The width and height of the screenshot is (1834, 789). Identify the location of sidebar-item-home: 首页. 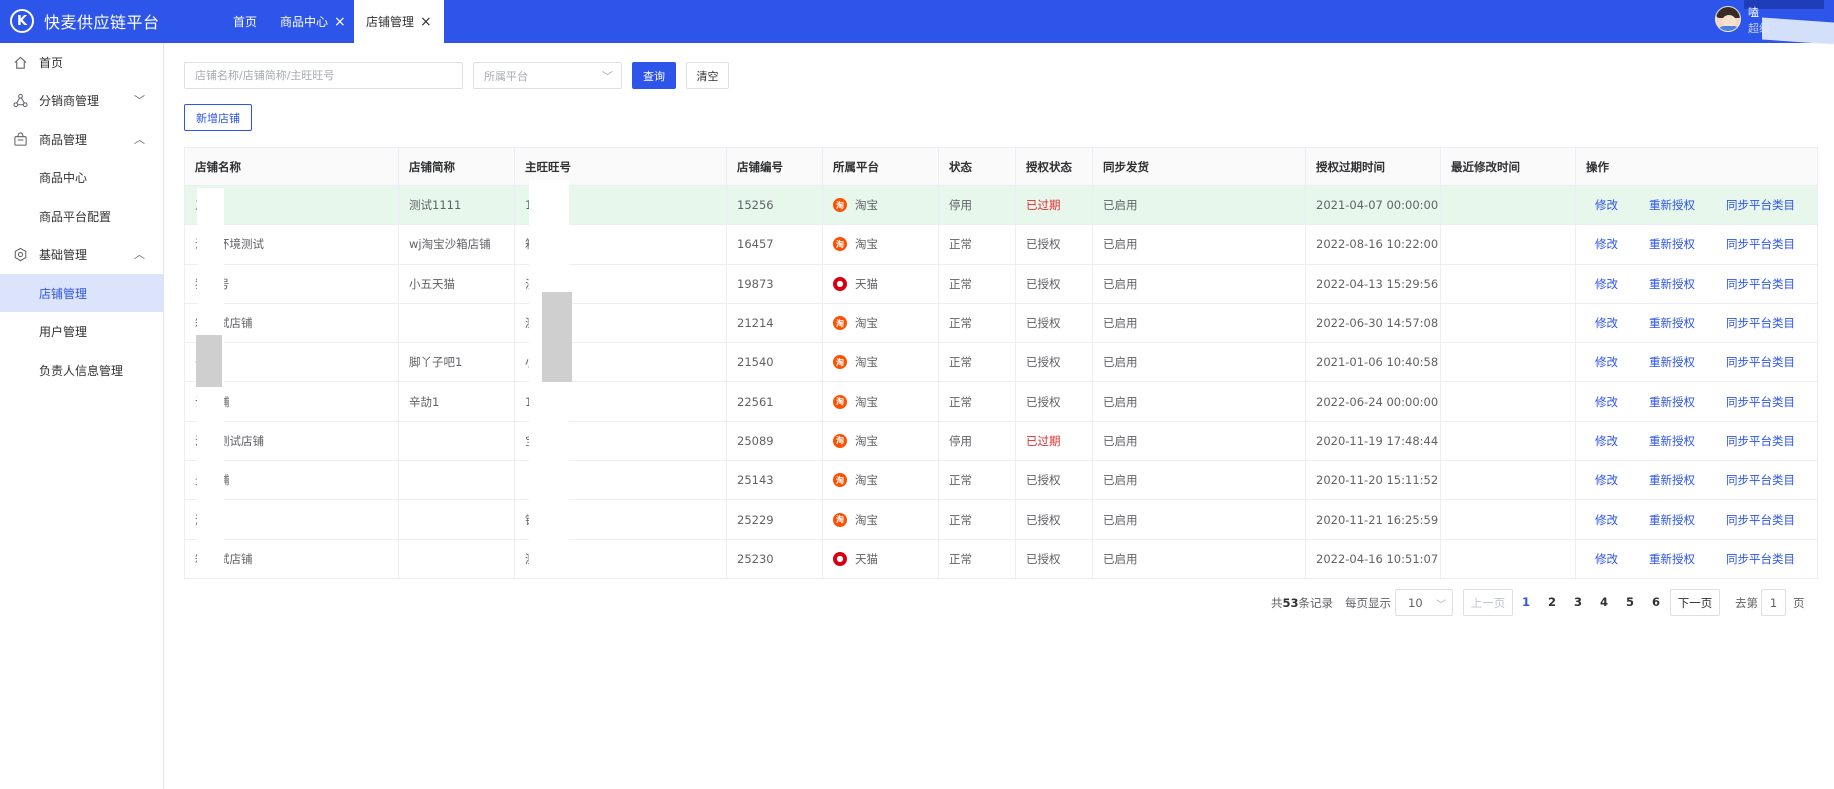
(82, 62).